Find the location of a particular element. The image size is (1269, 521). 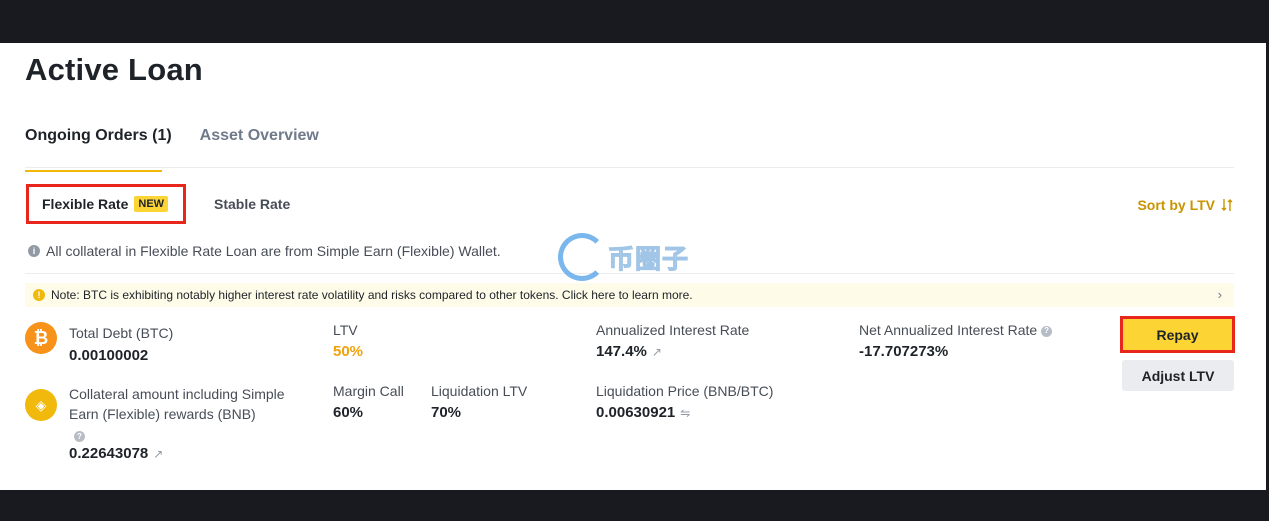

warning-icon: ! is located at coordinates (39, 295).